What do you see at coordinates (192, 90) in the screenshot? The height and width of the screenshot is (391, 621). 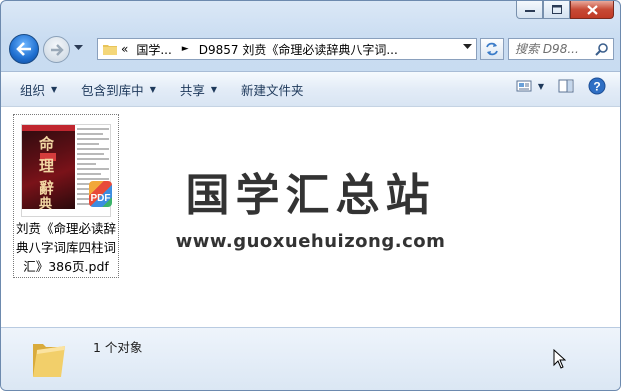 I see `share-label: 共享` at bounding box center [192, 90].